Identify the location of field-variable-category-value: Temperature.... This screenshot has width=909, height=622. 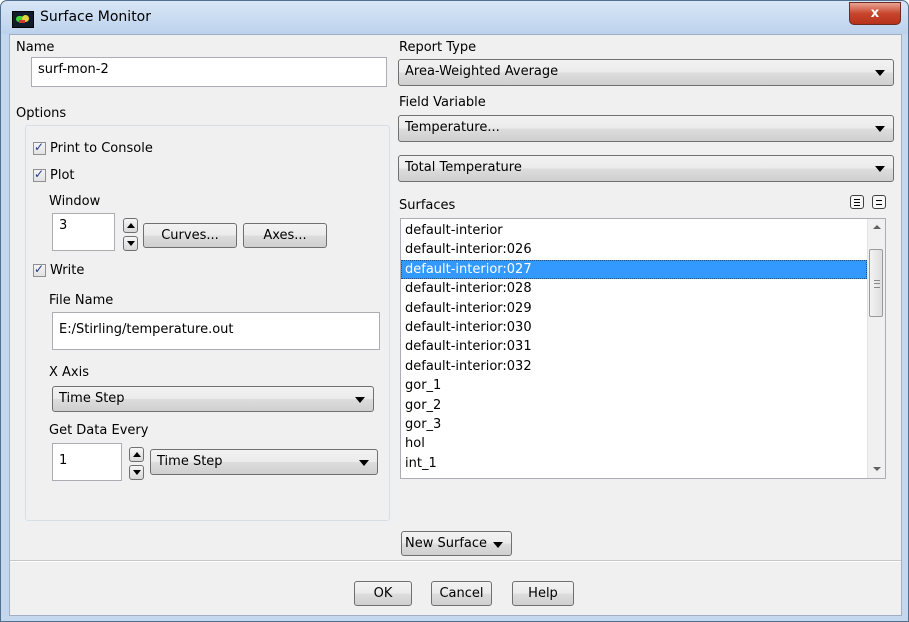
(452, 127).